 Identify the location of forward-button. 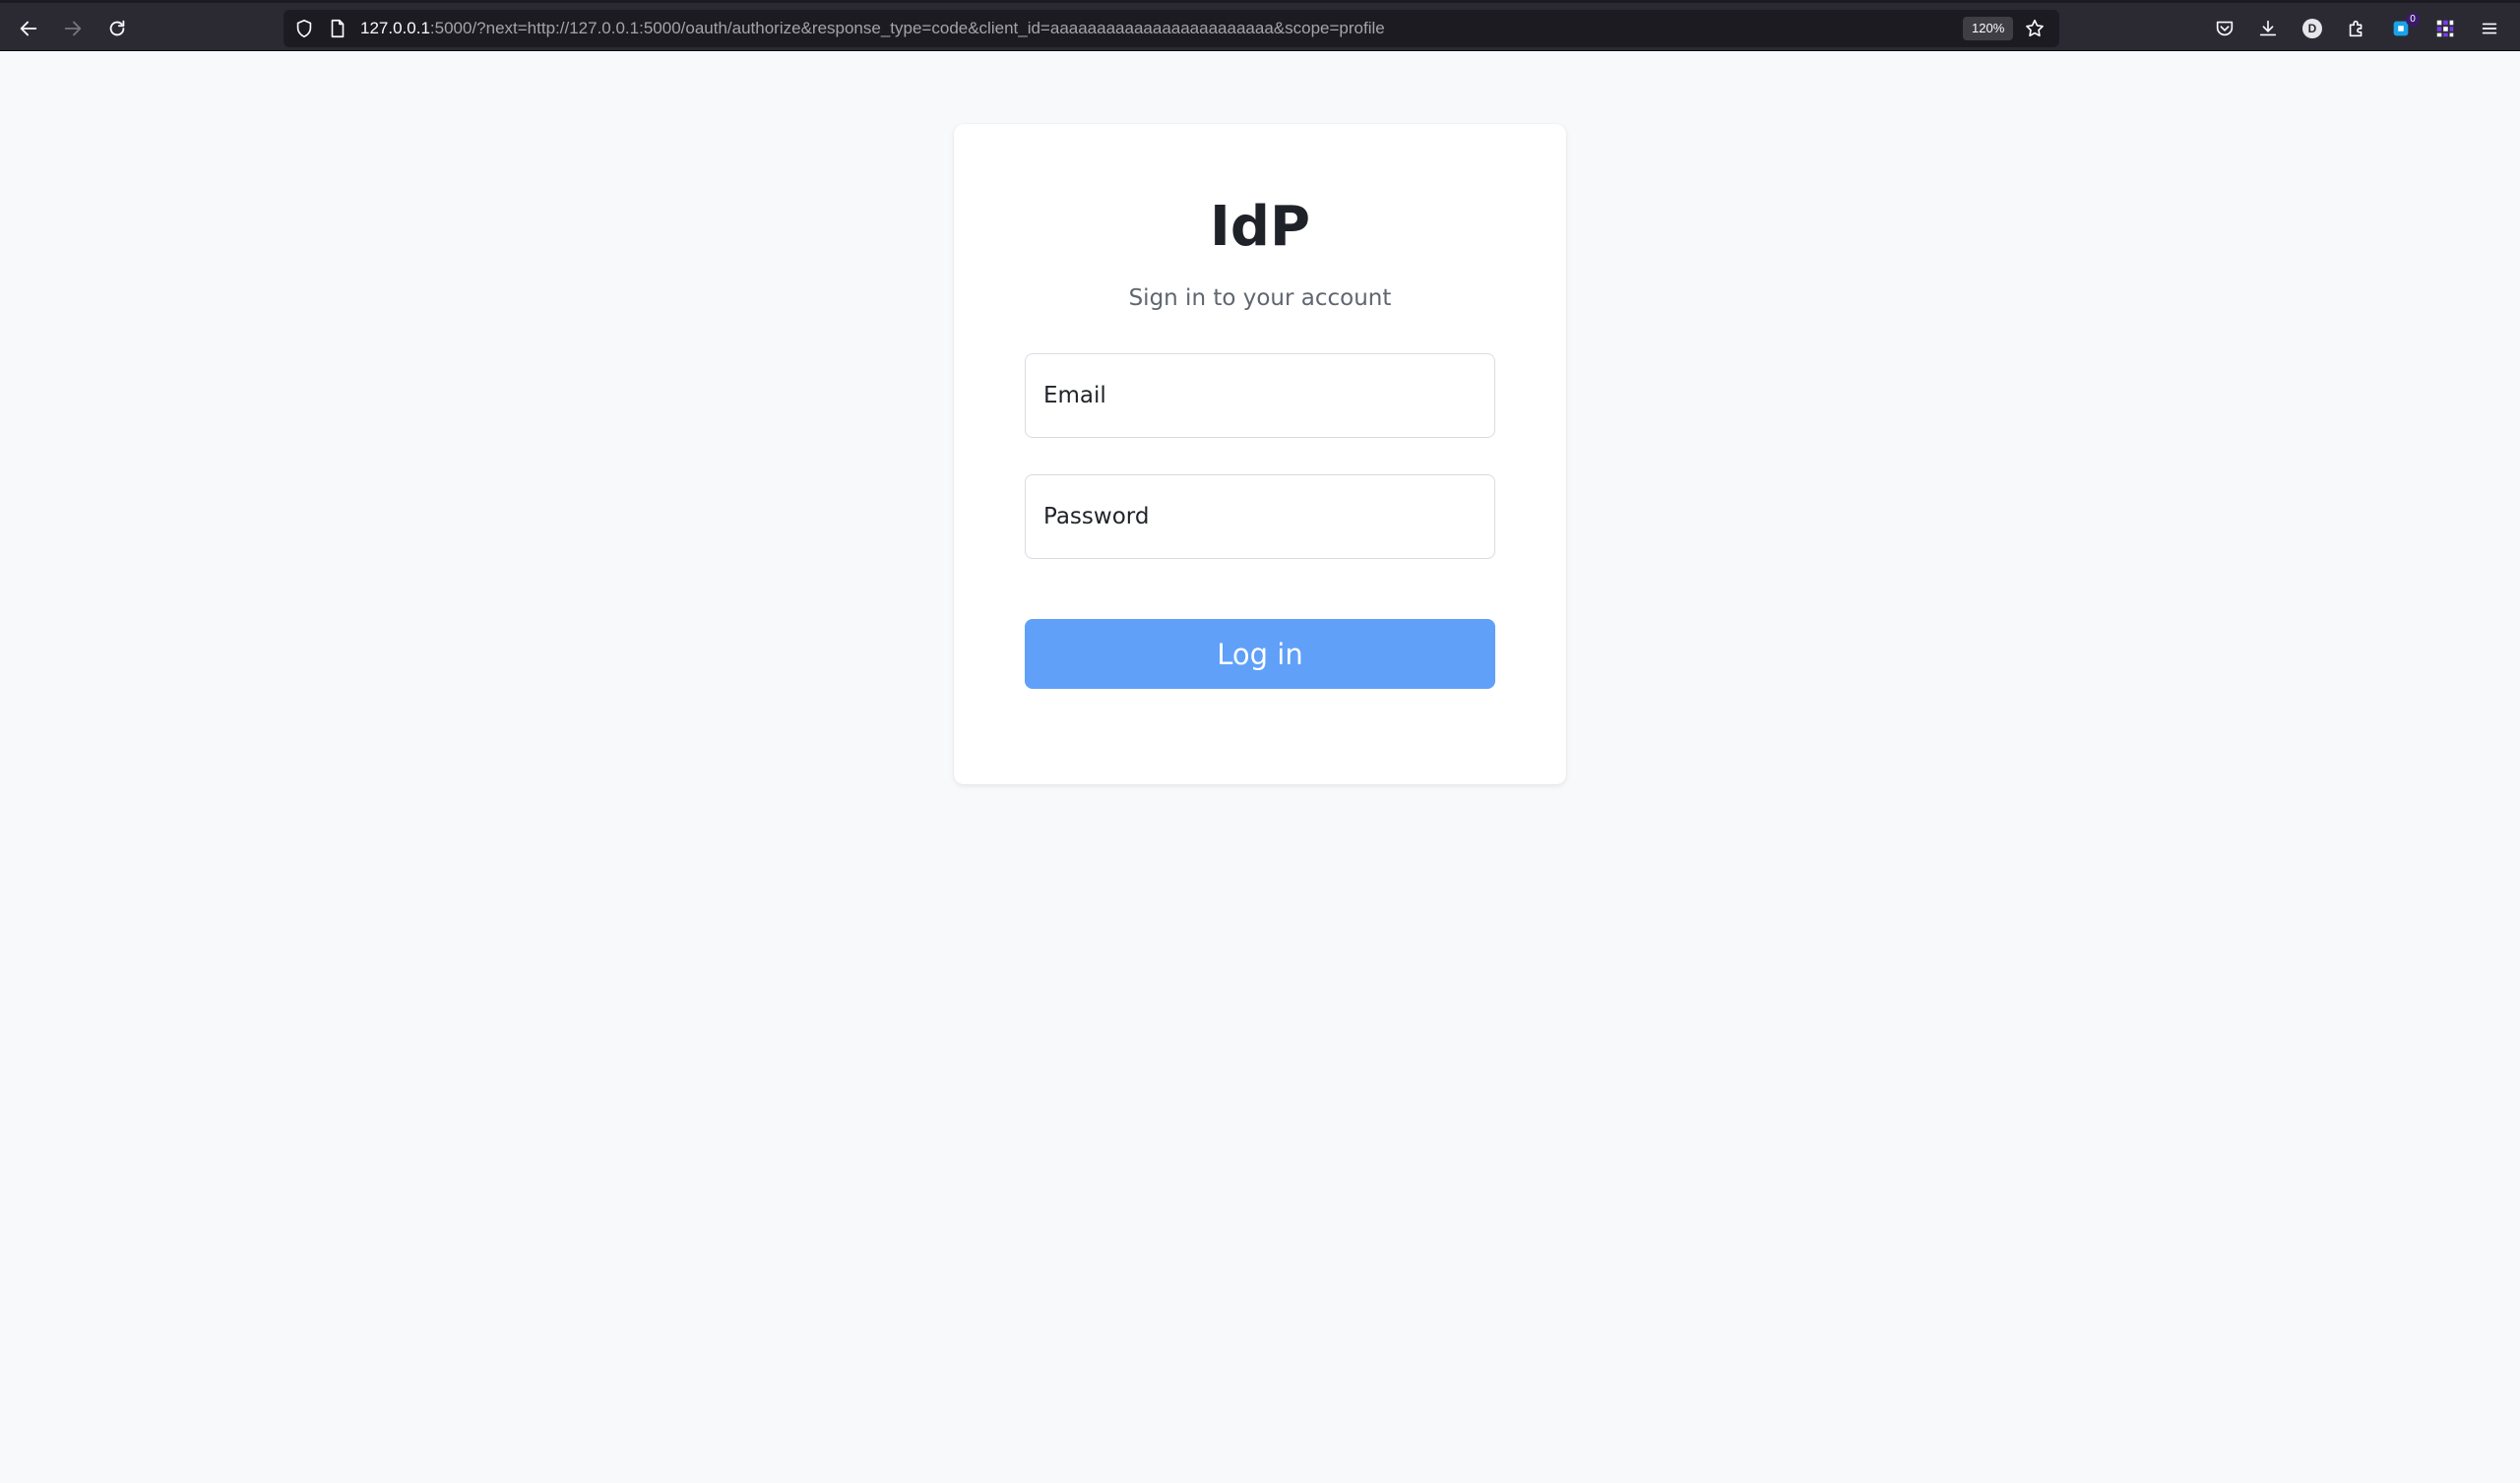
(73, 28).